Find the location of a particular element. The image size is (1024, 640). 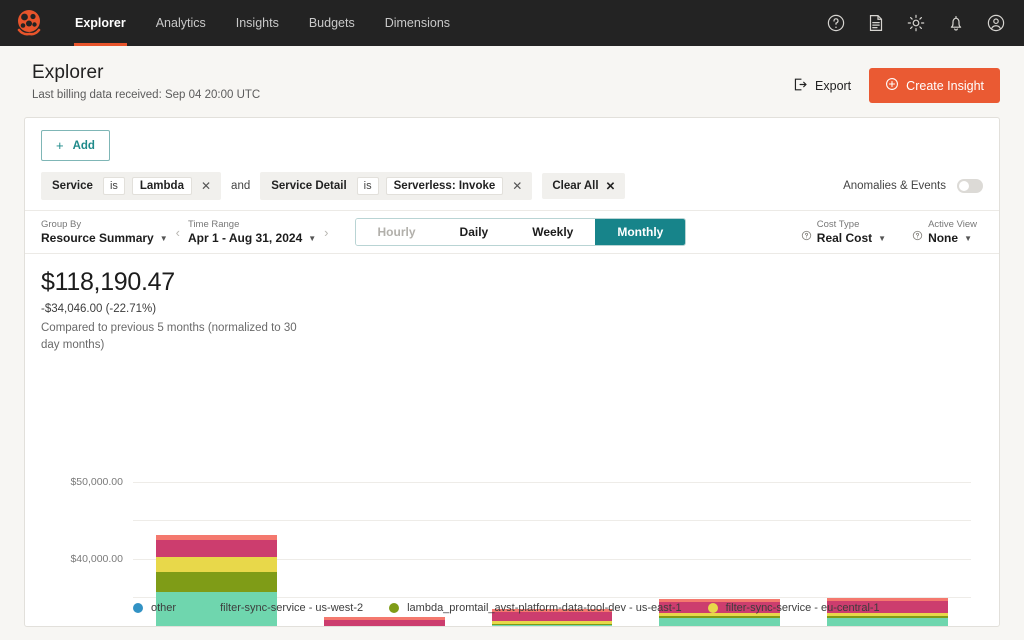

legend-label: filter-sync-service - us-west-2 is located at coordinates (292, 608).